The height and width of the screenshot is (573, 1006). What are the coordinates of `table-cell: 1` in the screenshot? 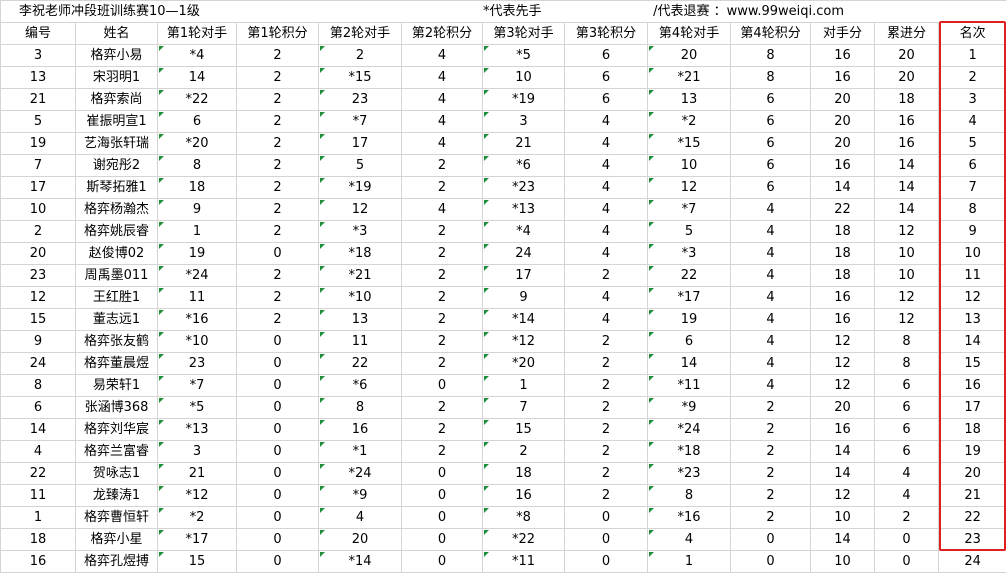 It's located at (38, 518).